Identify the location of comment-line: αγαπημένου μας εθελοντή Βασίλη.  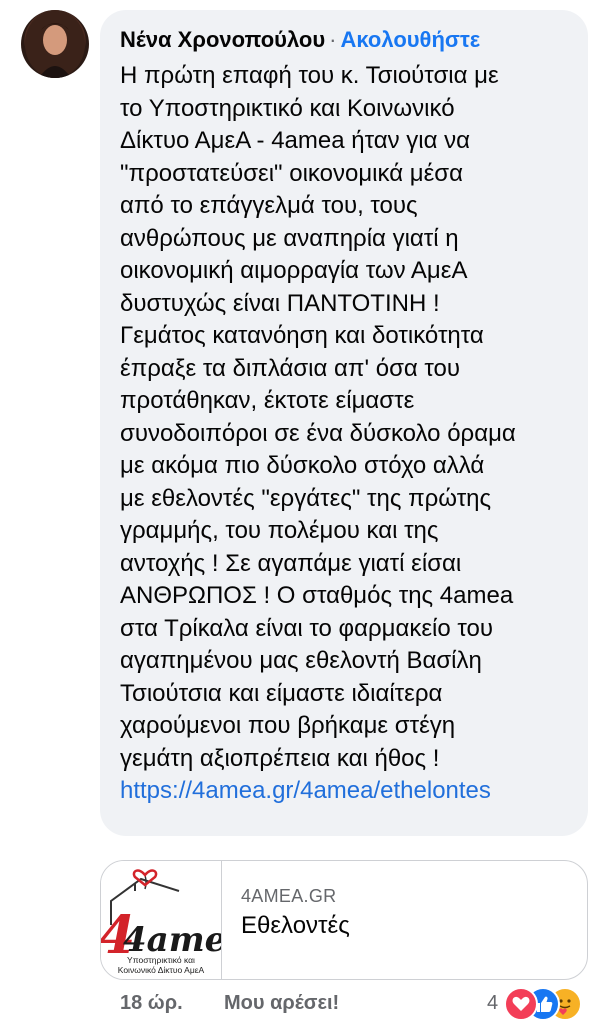
(301, 660).